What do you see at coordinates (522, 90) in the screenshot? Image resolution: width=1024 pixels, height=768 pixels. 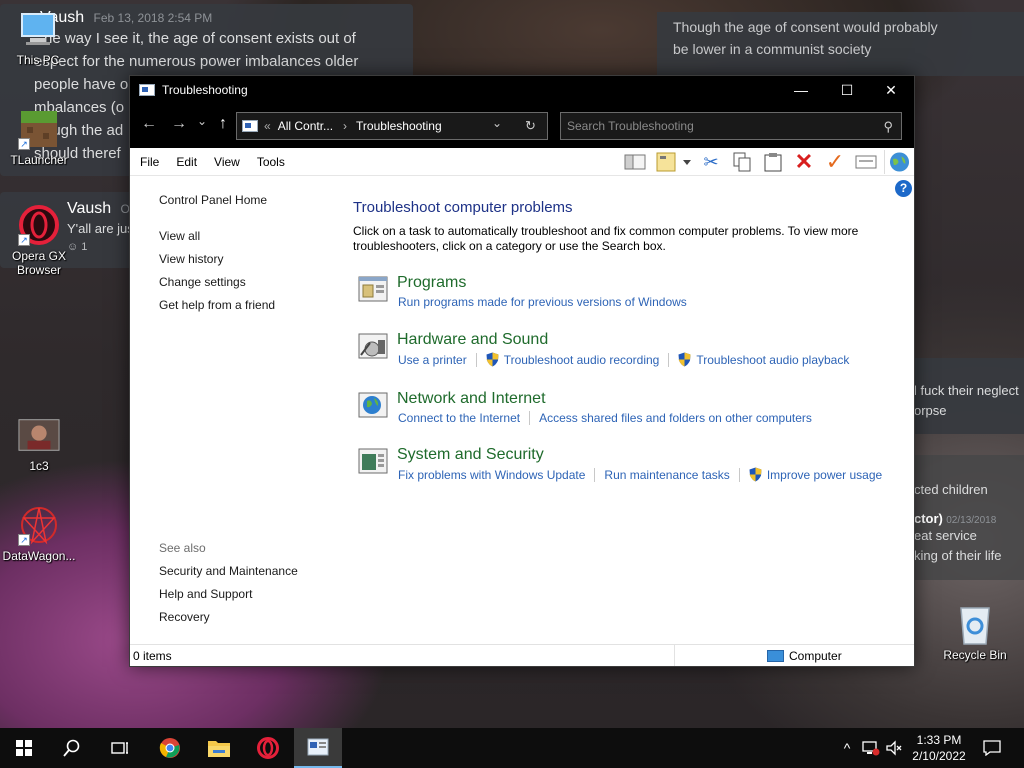 I see `window-titlebar: Troubleshooting — ☐ ✕` at bounding box center [522, 90].